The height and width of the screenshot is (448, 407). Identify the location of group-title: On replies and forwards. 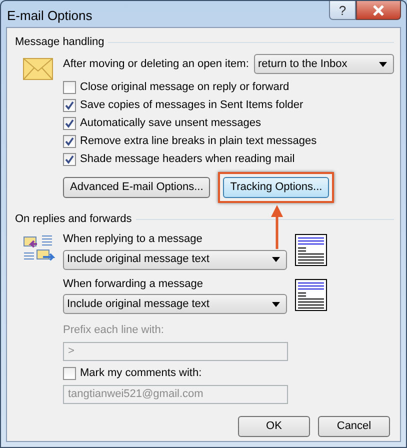
(73, 219).